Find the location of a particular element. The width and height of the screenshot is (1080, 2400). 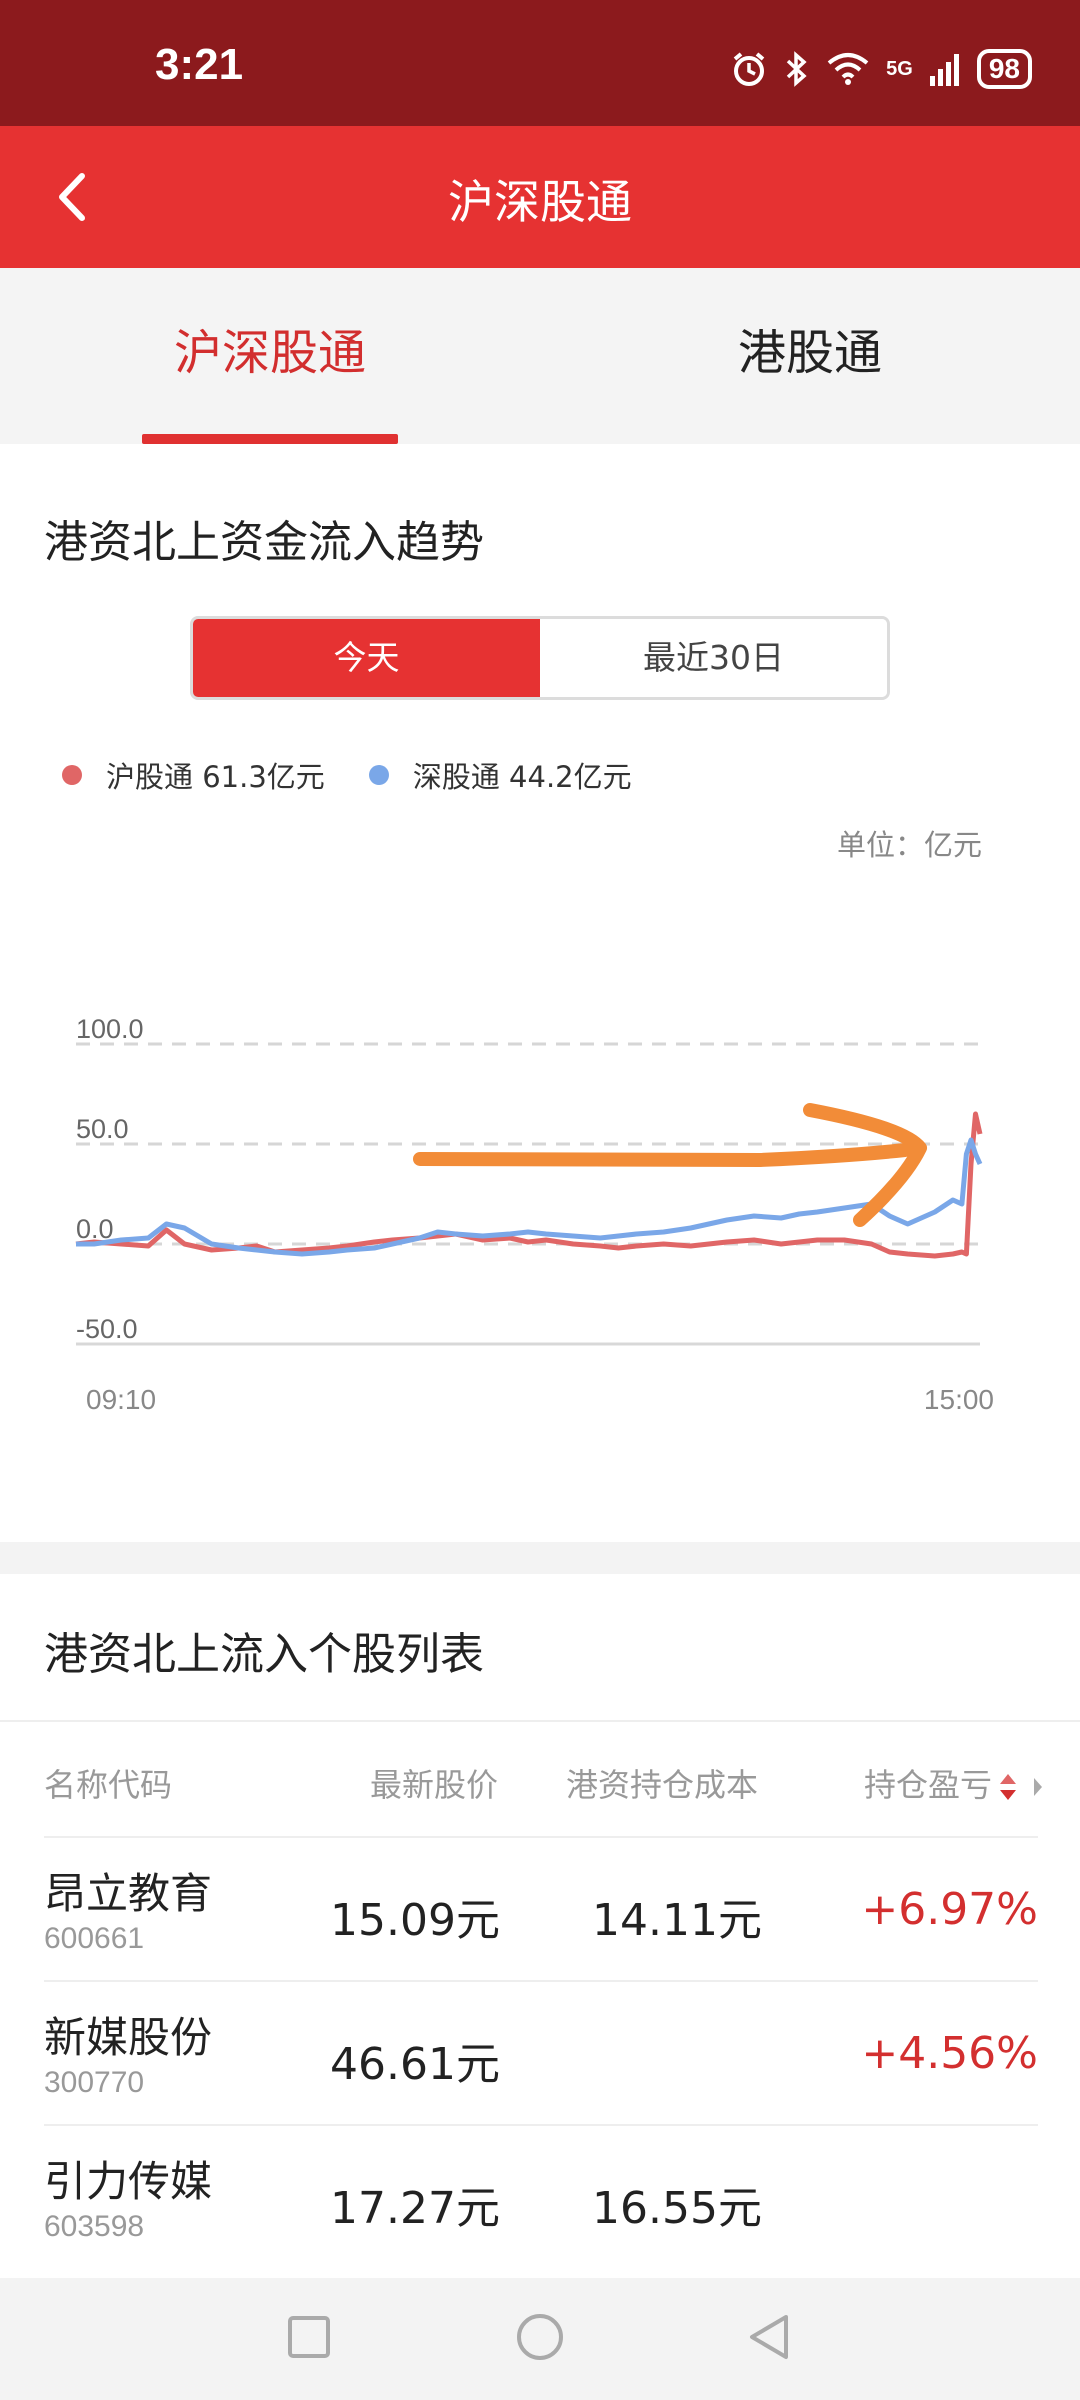

signal-icon is located at coordinates (944, 70).